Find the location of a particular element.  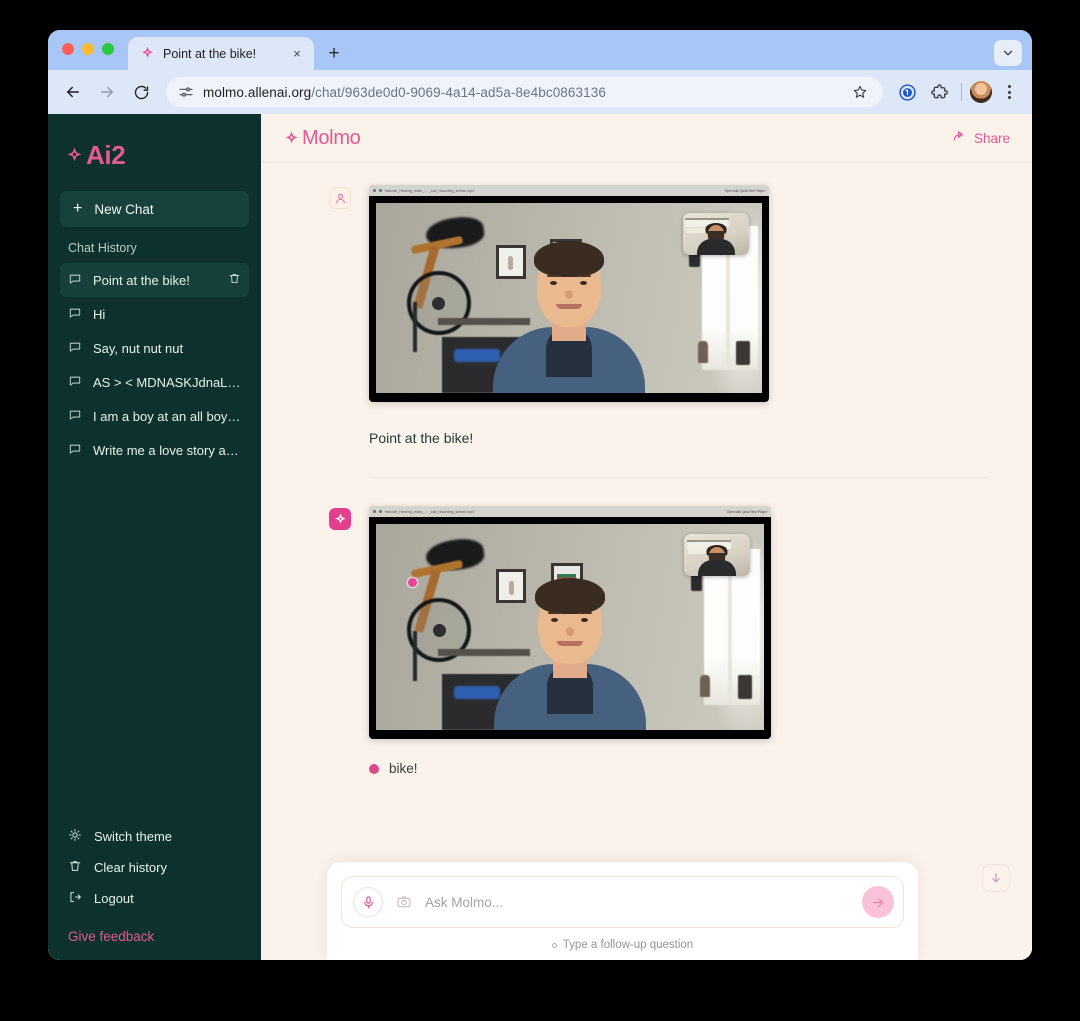

sidebar-item-clear-history: Clear history is located at coordinates (154, 867).